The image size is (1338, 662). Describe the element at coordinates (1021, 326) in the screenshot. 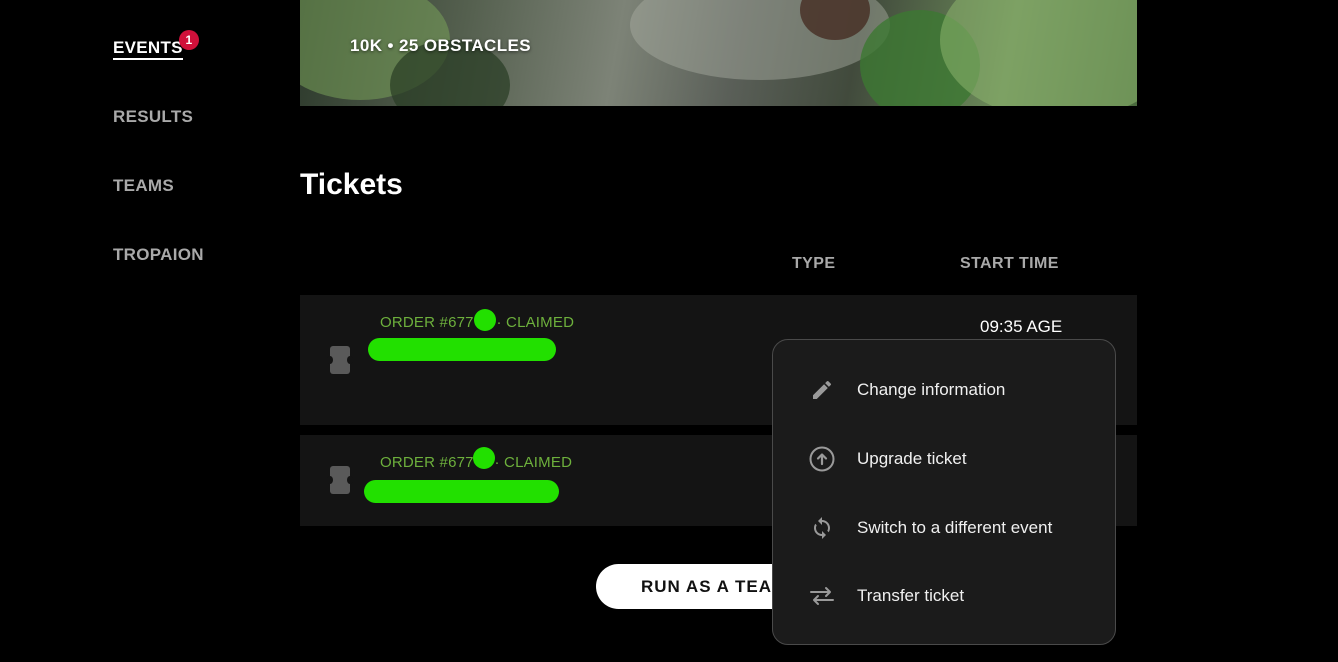

I see `ticket-start-time: 09:35 AGE` at that location.